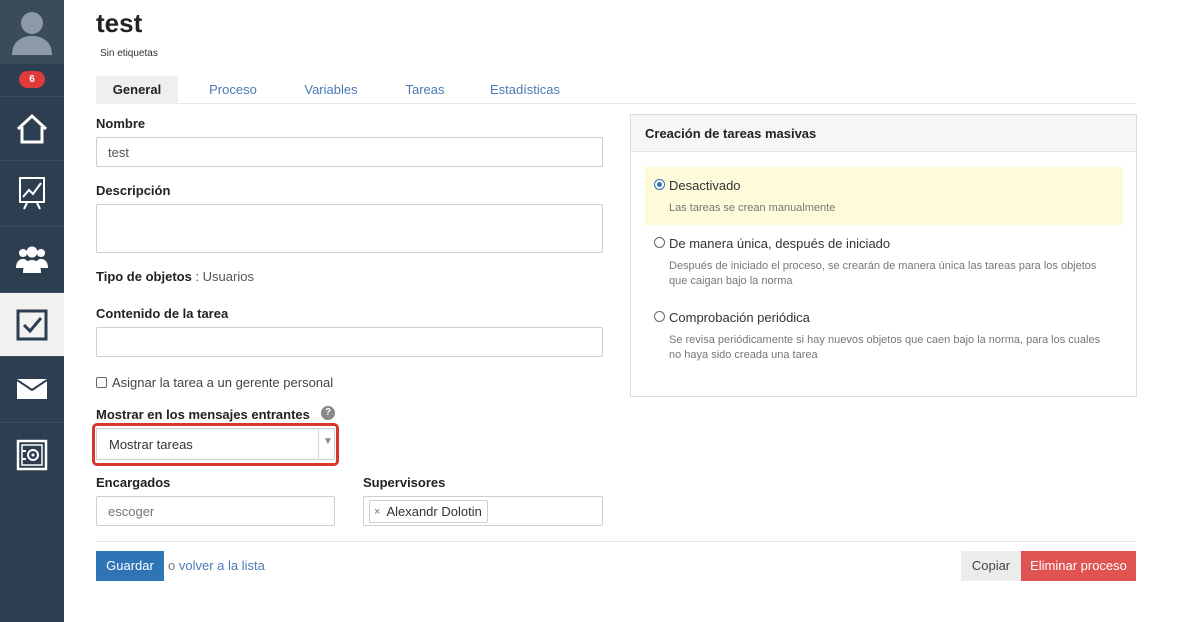 The image size is (1200, 622). I want to click on home-icon, so click(32, 128).